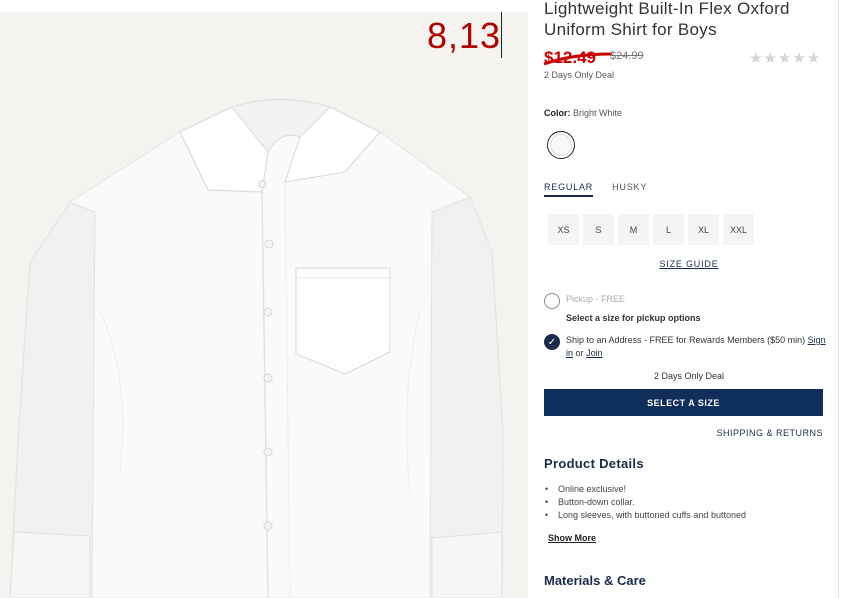 The height and width of the screenshot is (598, 845). I want to click on color-swatch-bright-white, so click(561, 145).